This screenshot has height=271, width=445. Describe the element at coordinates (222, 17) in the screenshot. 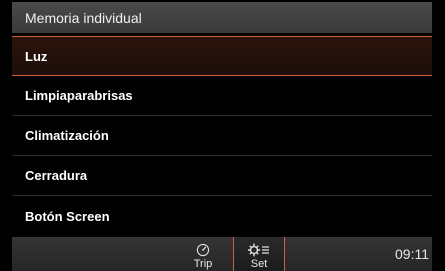

I see `page-header: Memoria individual` at that location.